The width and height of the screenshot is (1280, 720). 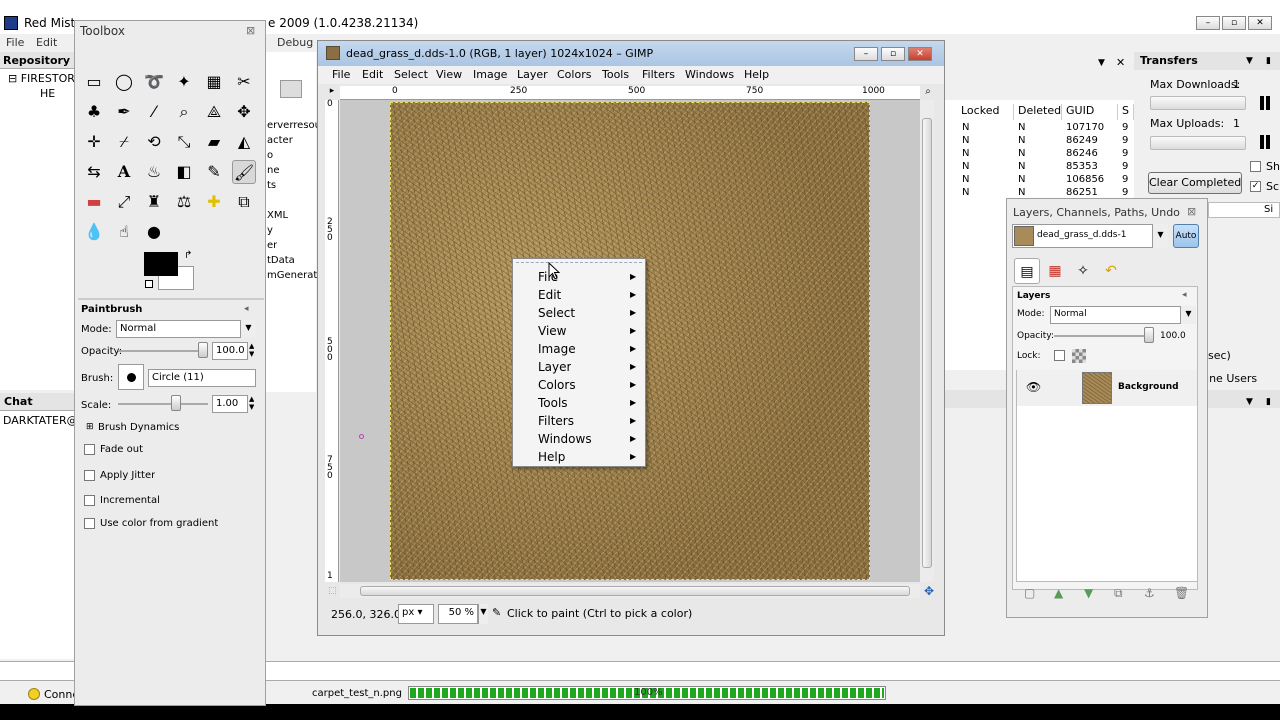 What do you see at coordinates (272, 245) in the screenshot?
I see `file-item: er` at bounding box center [272, 245].